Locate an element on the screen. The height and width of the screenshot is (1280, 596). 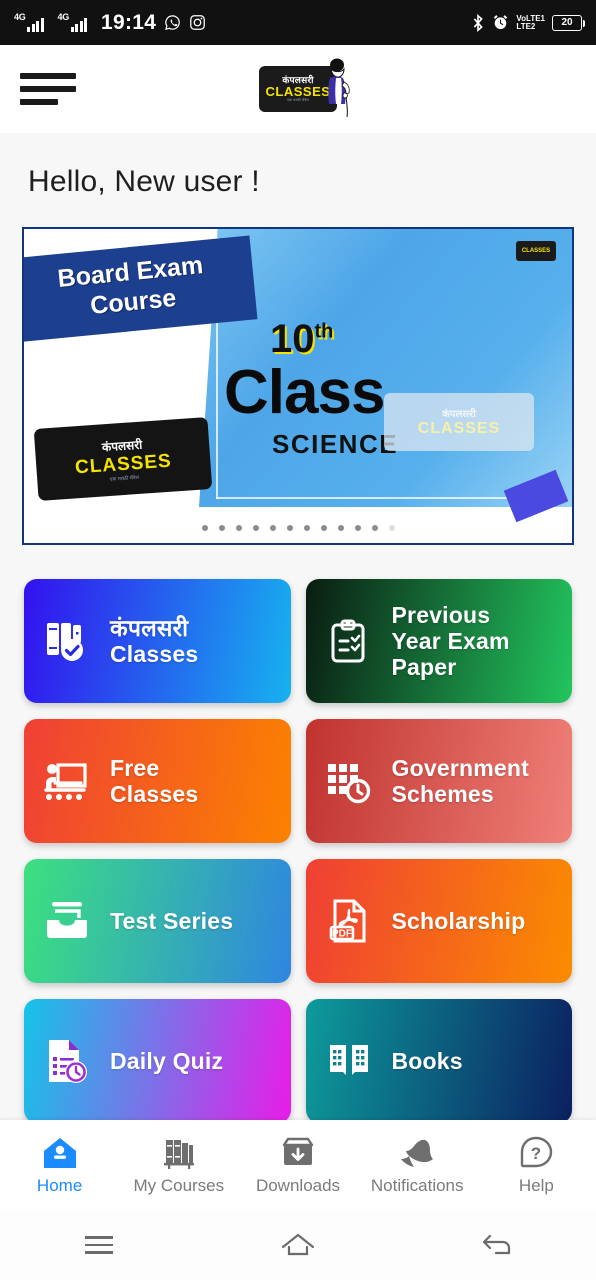
banner-class-number-suffix: th is located at coordinates (324, 331).